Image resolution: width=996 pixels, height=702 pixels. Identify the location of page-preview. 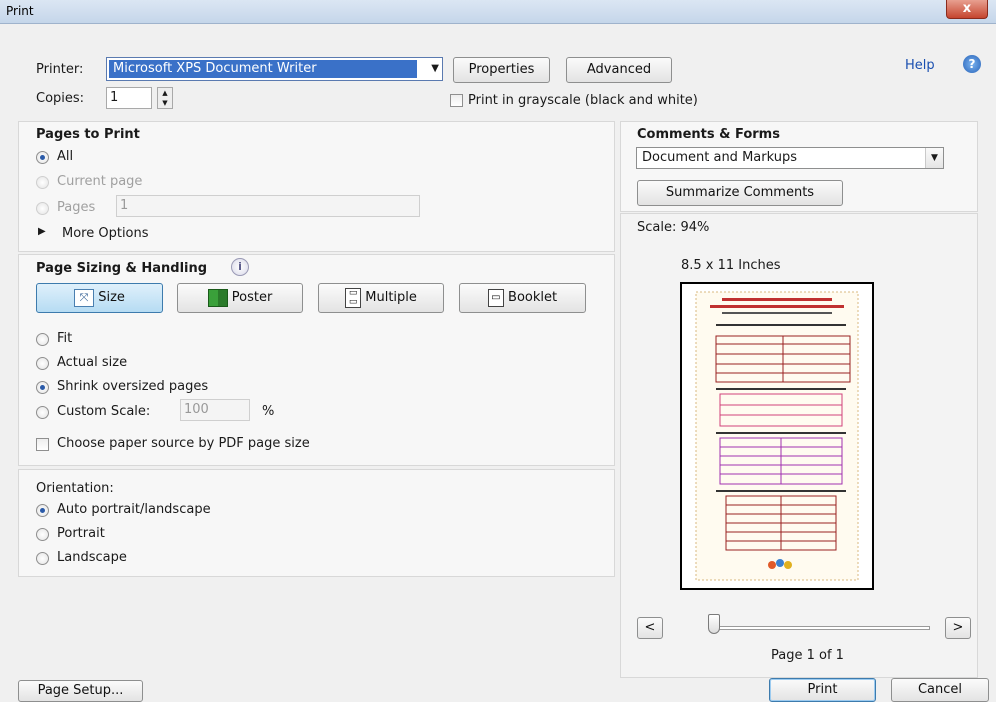
(777, 436).